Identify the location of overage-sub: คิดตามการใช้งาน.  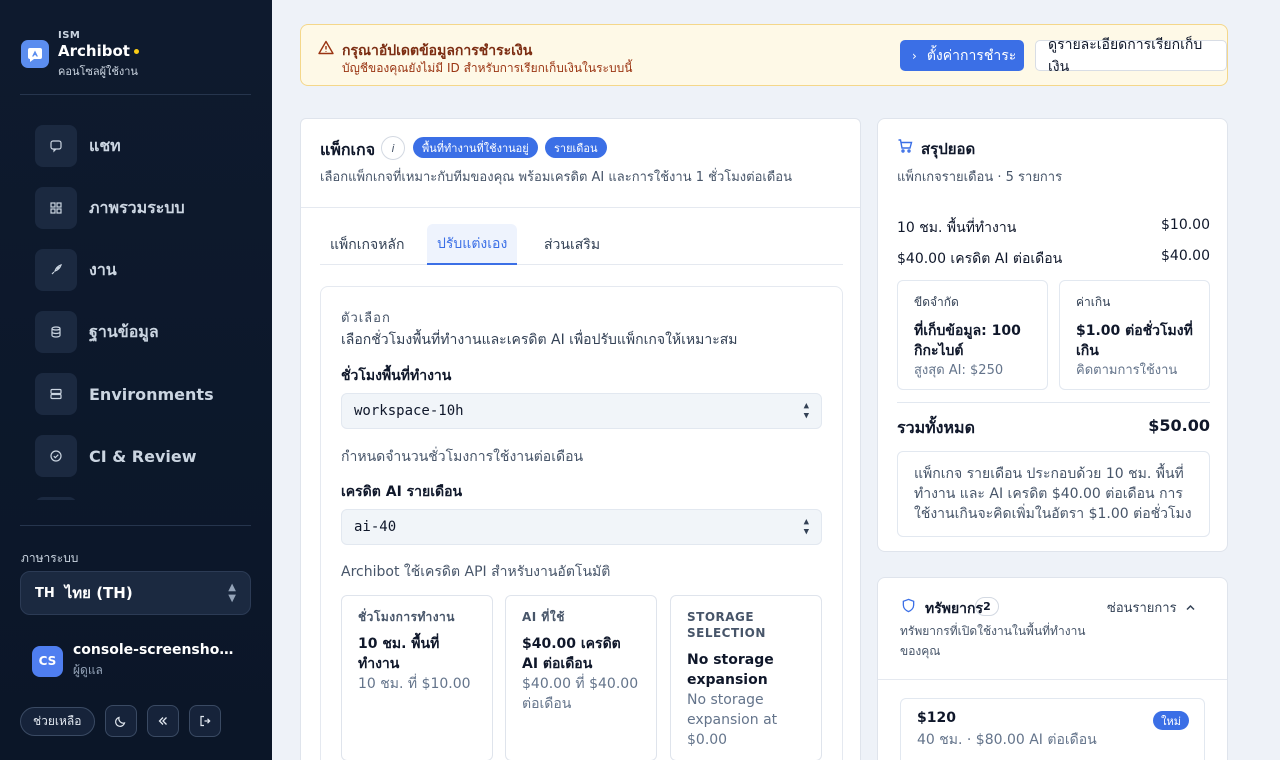
(1127, 370).